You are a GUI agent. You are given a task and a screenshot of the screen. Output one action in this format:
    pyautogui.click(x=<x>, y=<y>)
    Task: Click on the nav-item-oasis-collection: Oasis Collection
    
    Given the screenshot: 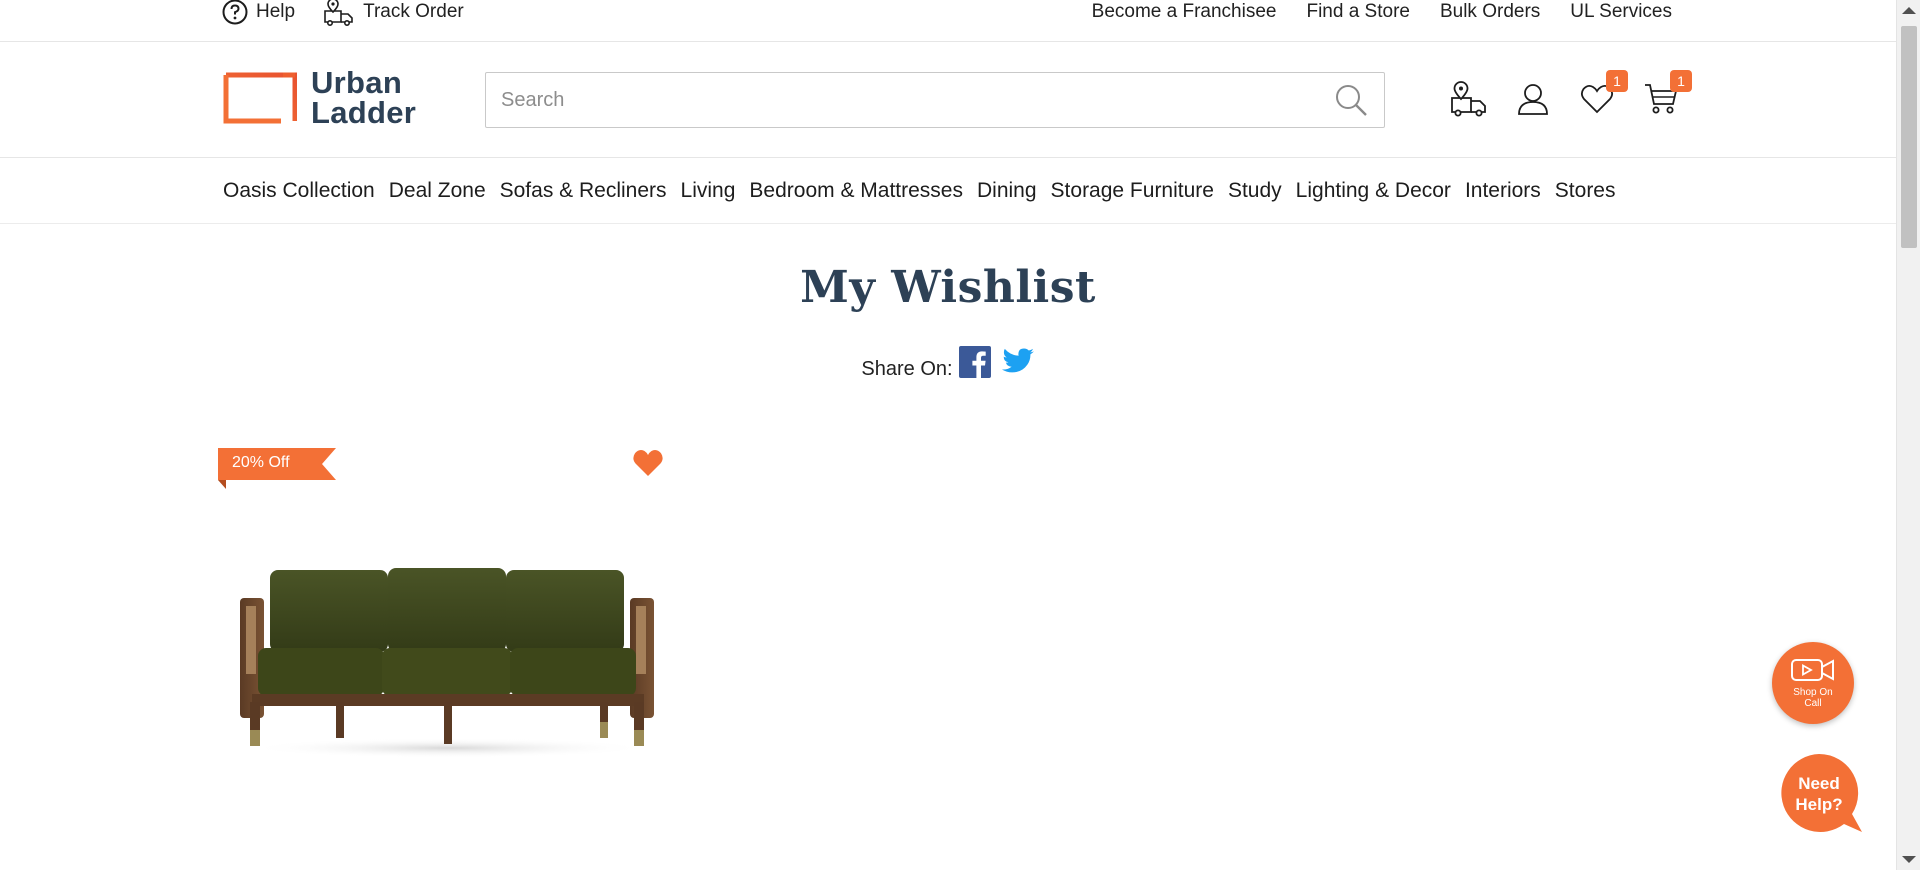 What is the action you would take?
    pyautogui.click(x=299, y=191)
    